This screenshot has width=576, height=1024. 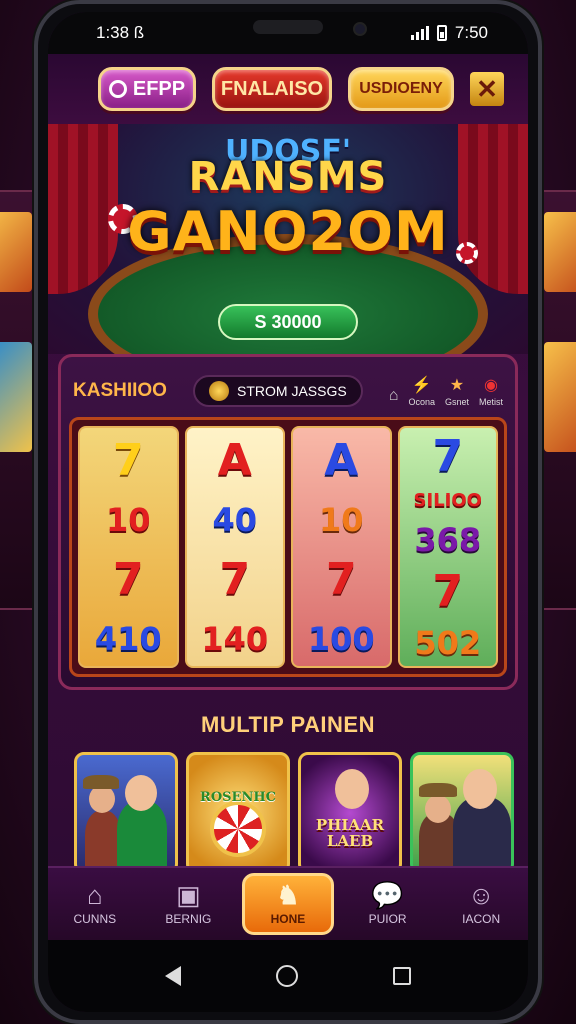 I want to click on nav-cunns: ⌂ CUNNS, so click(x=95, y=904).